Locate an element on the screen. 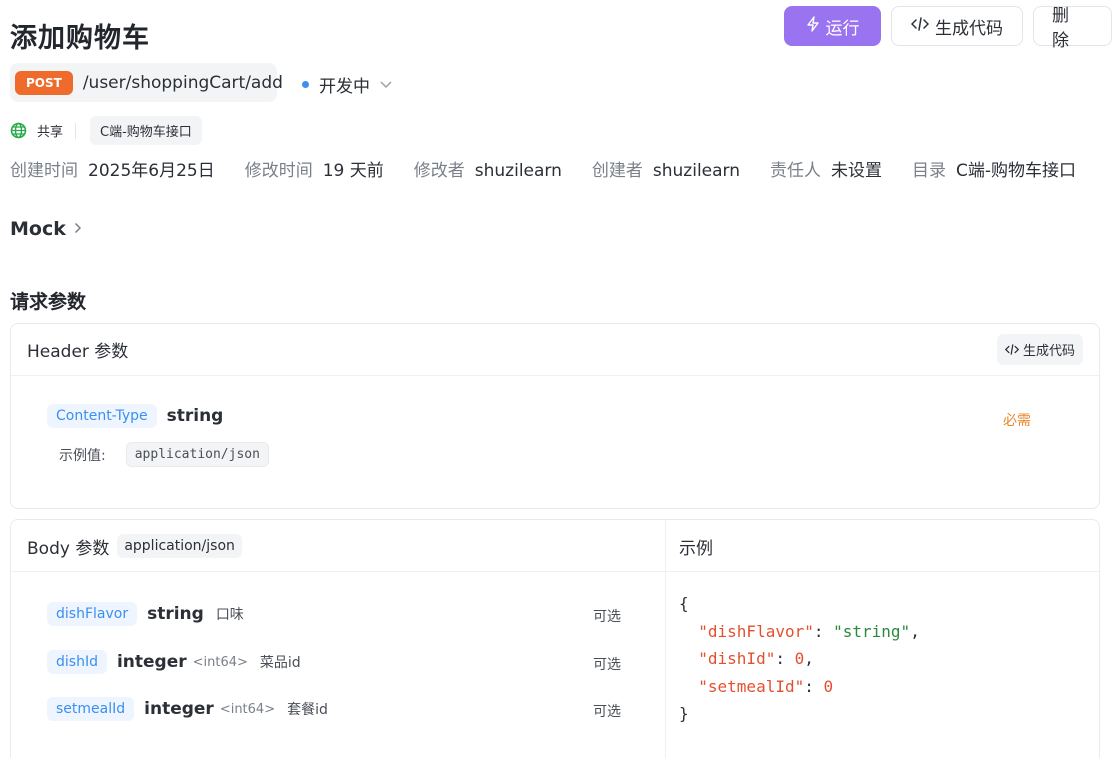 This screenshot has height=758, width=1112. example-label: 示例值: is located at coordinates (82, 455).